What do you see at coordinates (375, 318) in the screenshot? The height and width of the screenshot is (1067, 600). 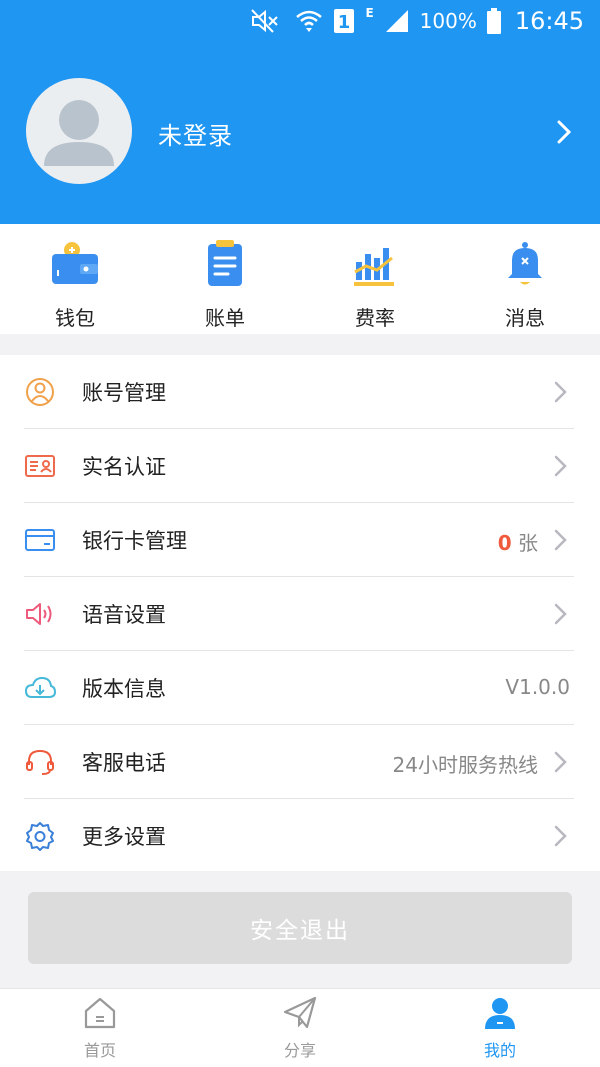 I see `quick-action-label: 费率` at bounding box center [375, 318].